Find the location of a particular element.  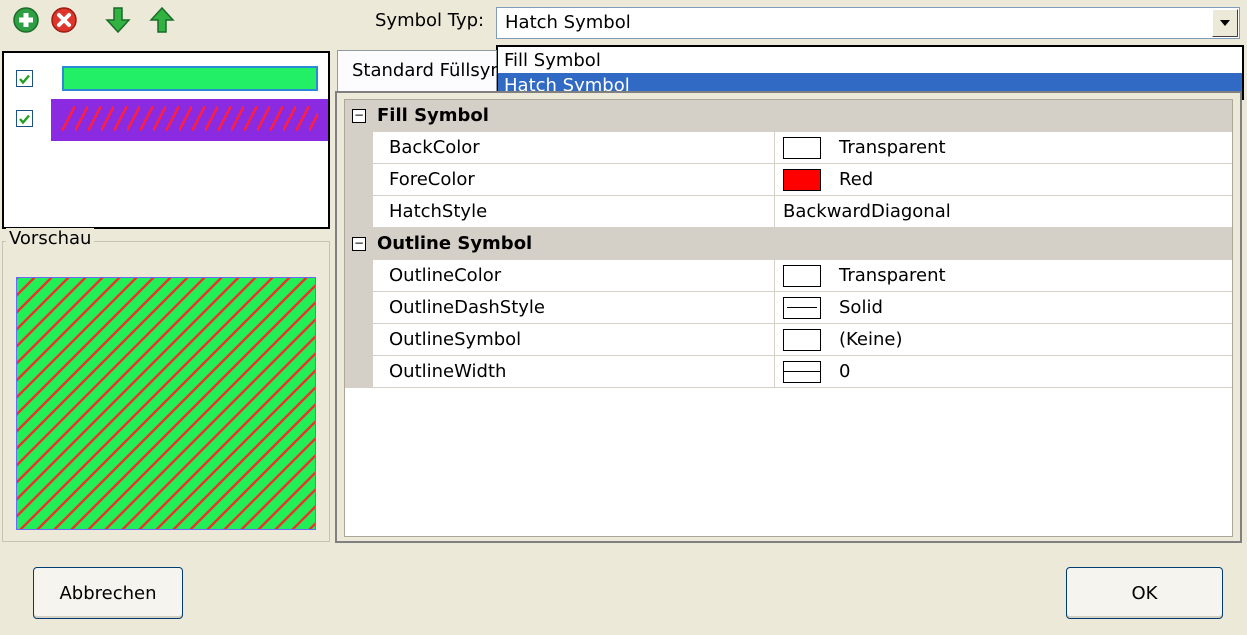

property-row-backcolor: BackColor Transparent is located at coordinates (788, 148).